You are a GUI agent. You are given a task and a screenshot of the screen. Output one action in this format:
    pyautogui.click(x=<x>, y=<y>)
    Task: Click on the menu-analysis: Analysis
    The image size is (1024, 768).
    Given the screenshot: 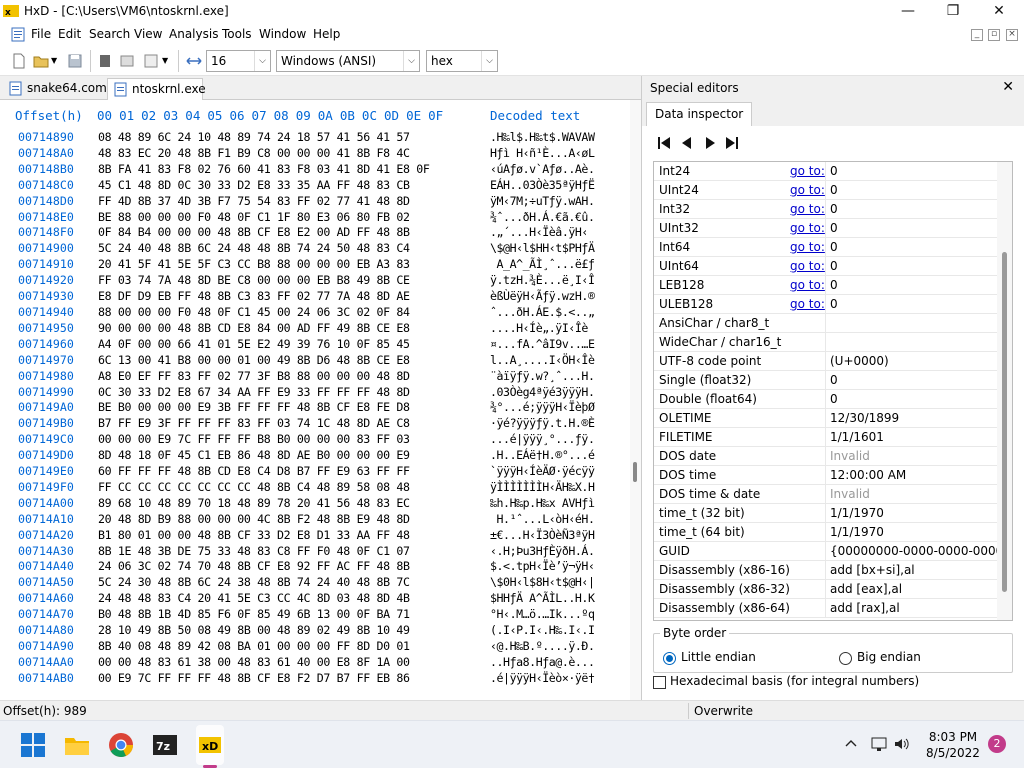 What is the action you would take?
    pyautogui.click(x=193, y=34)
    